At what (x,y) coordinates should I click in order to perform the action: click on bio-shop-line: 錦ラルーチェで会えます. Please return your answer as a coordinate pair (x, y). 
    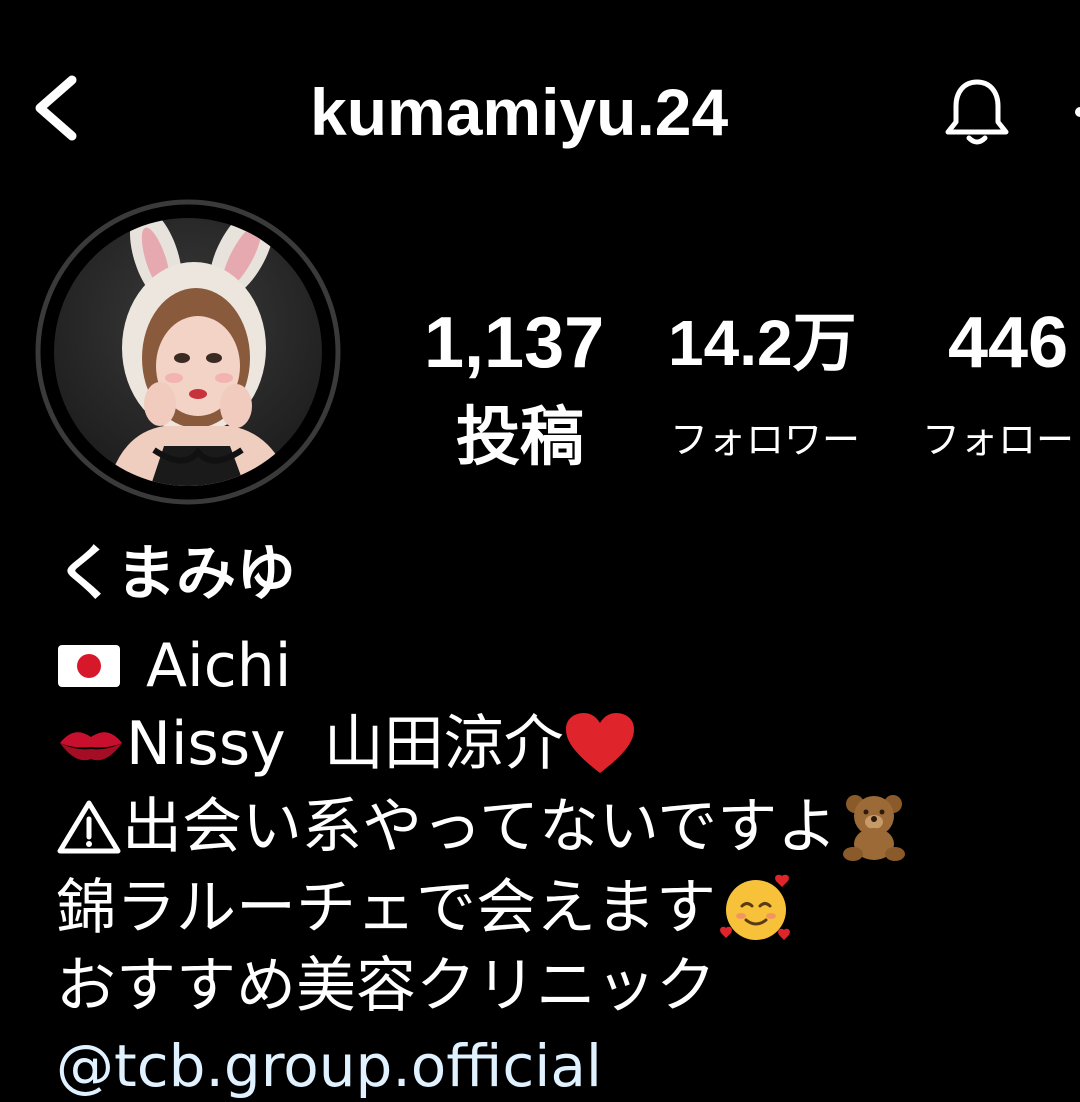
    Looking at the image, I should click on (426, 908).